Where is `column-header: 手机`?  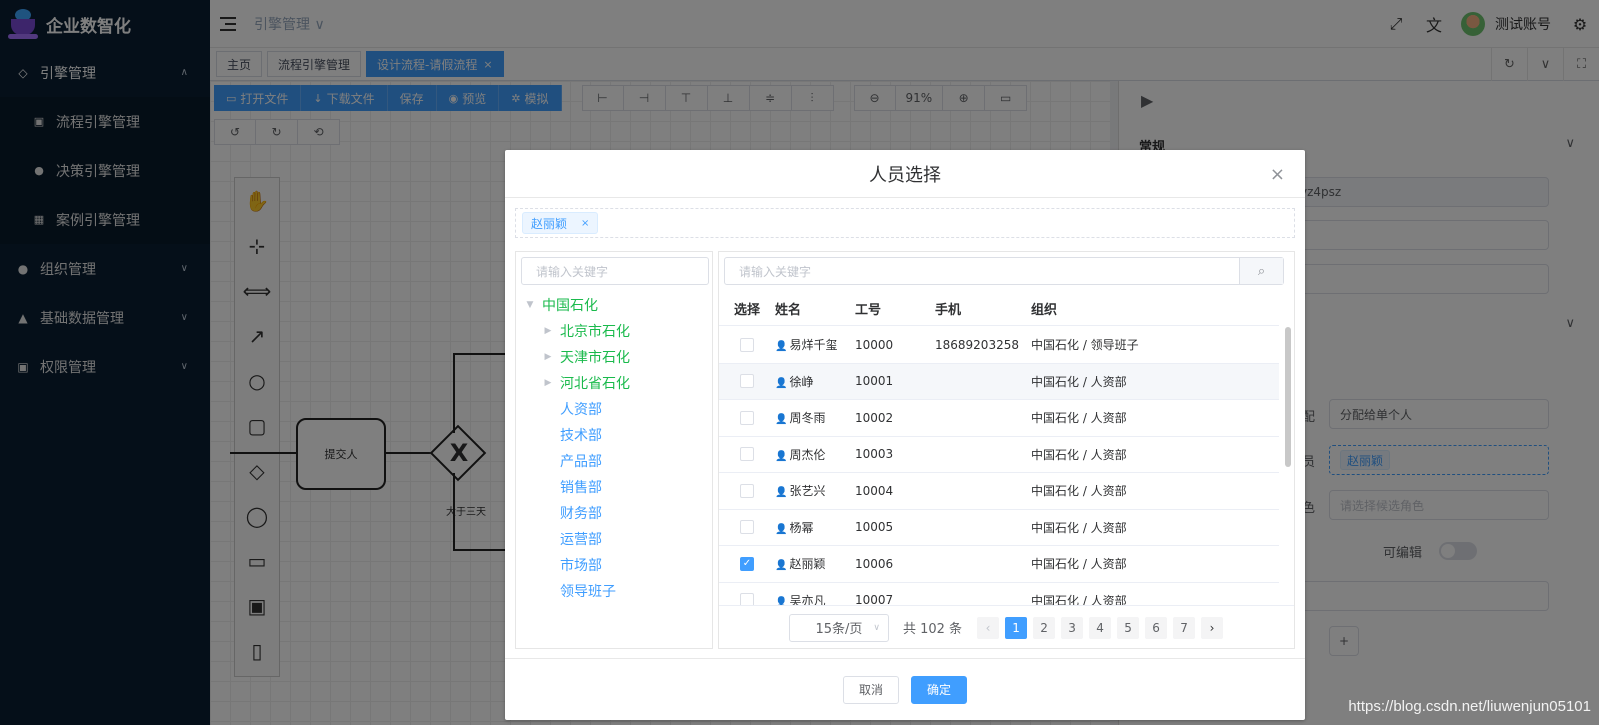
column-header: 手机 is located at coordinates (948, 310).